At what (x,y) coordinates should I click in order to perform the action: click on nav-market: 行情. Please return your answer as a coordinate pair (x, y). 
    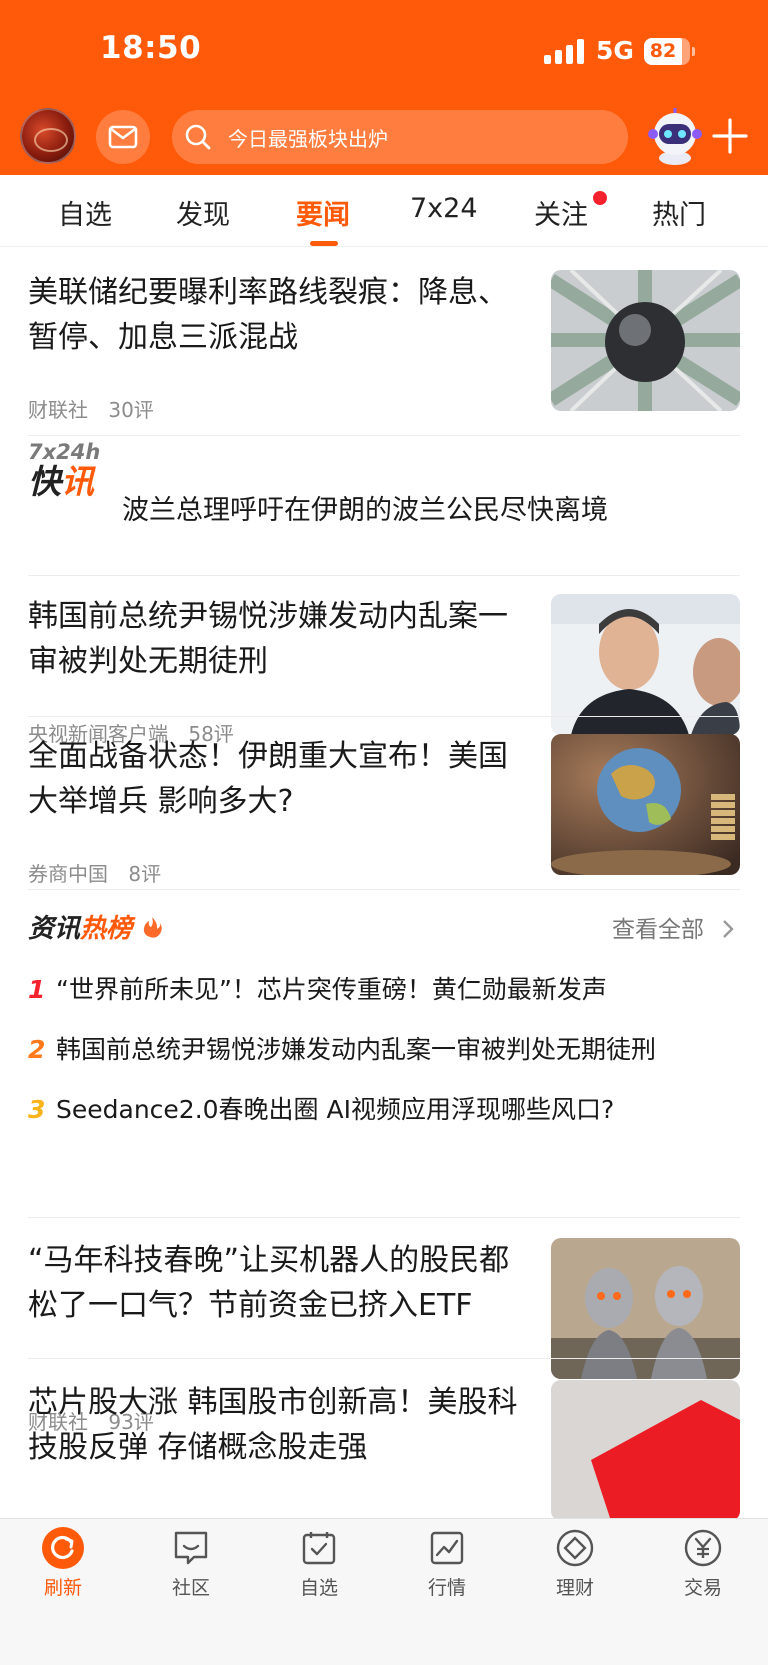
    Looking at the image, I should click on (447, 1563).